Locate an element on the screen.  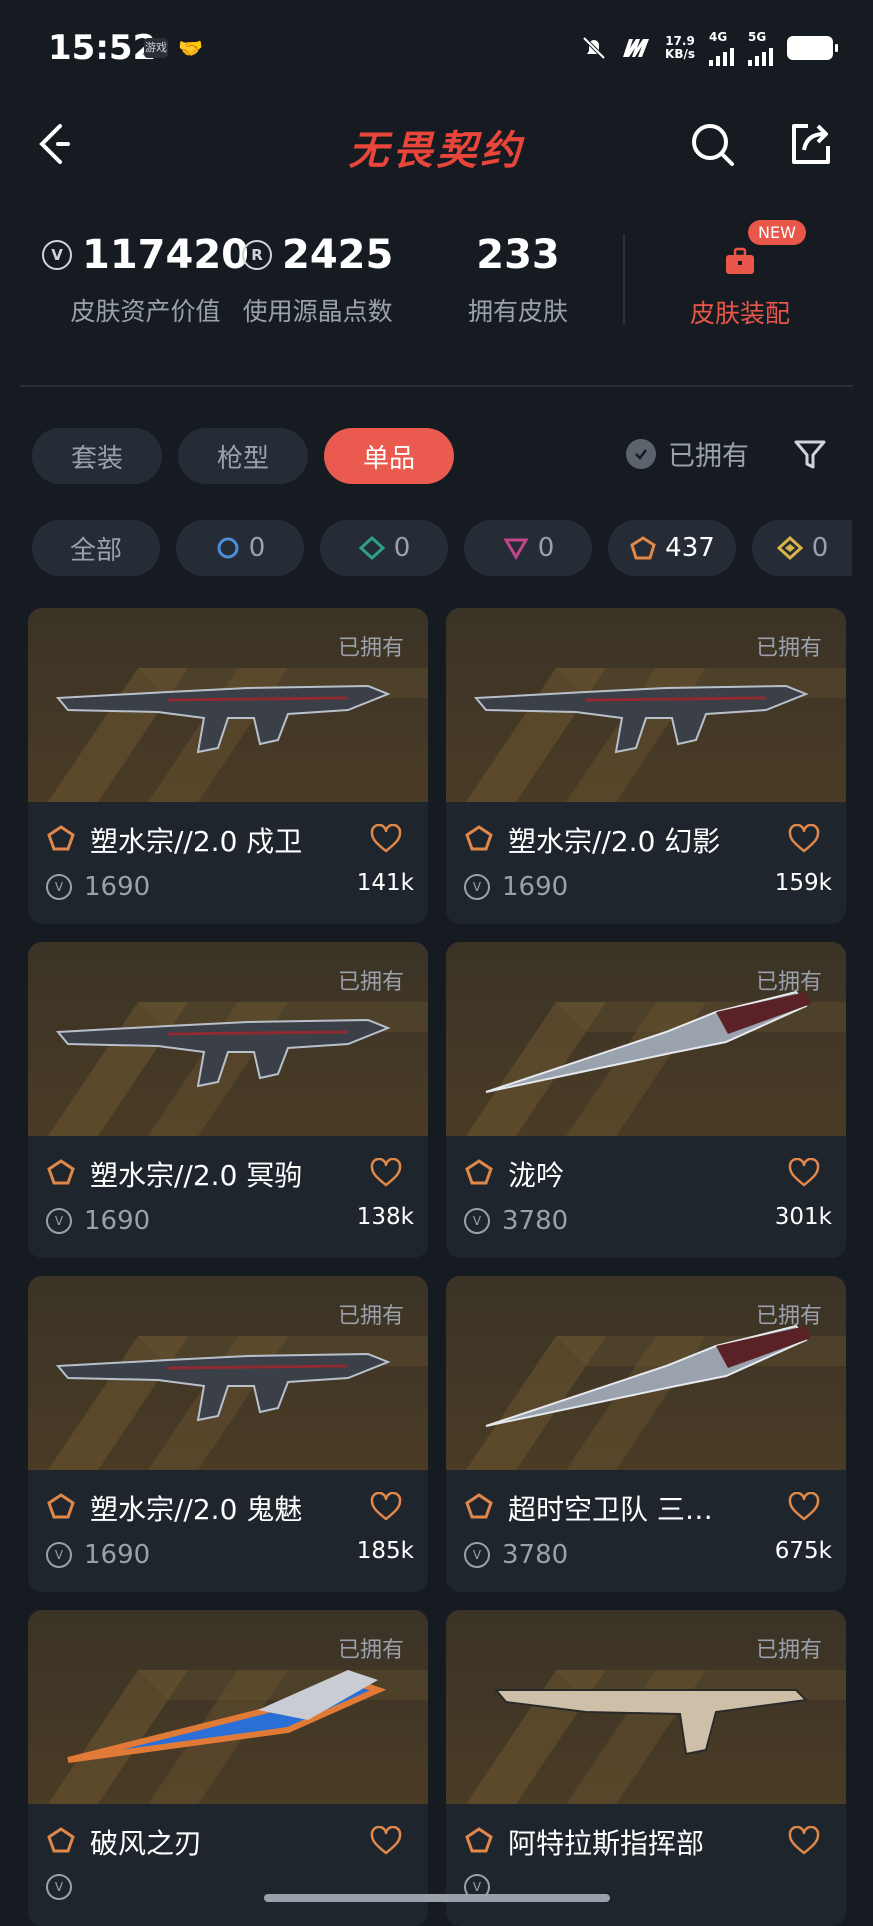
chip-ultra: 0 is located at coordinates (802, 548).